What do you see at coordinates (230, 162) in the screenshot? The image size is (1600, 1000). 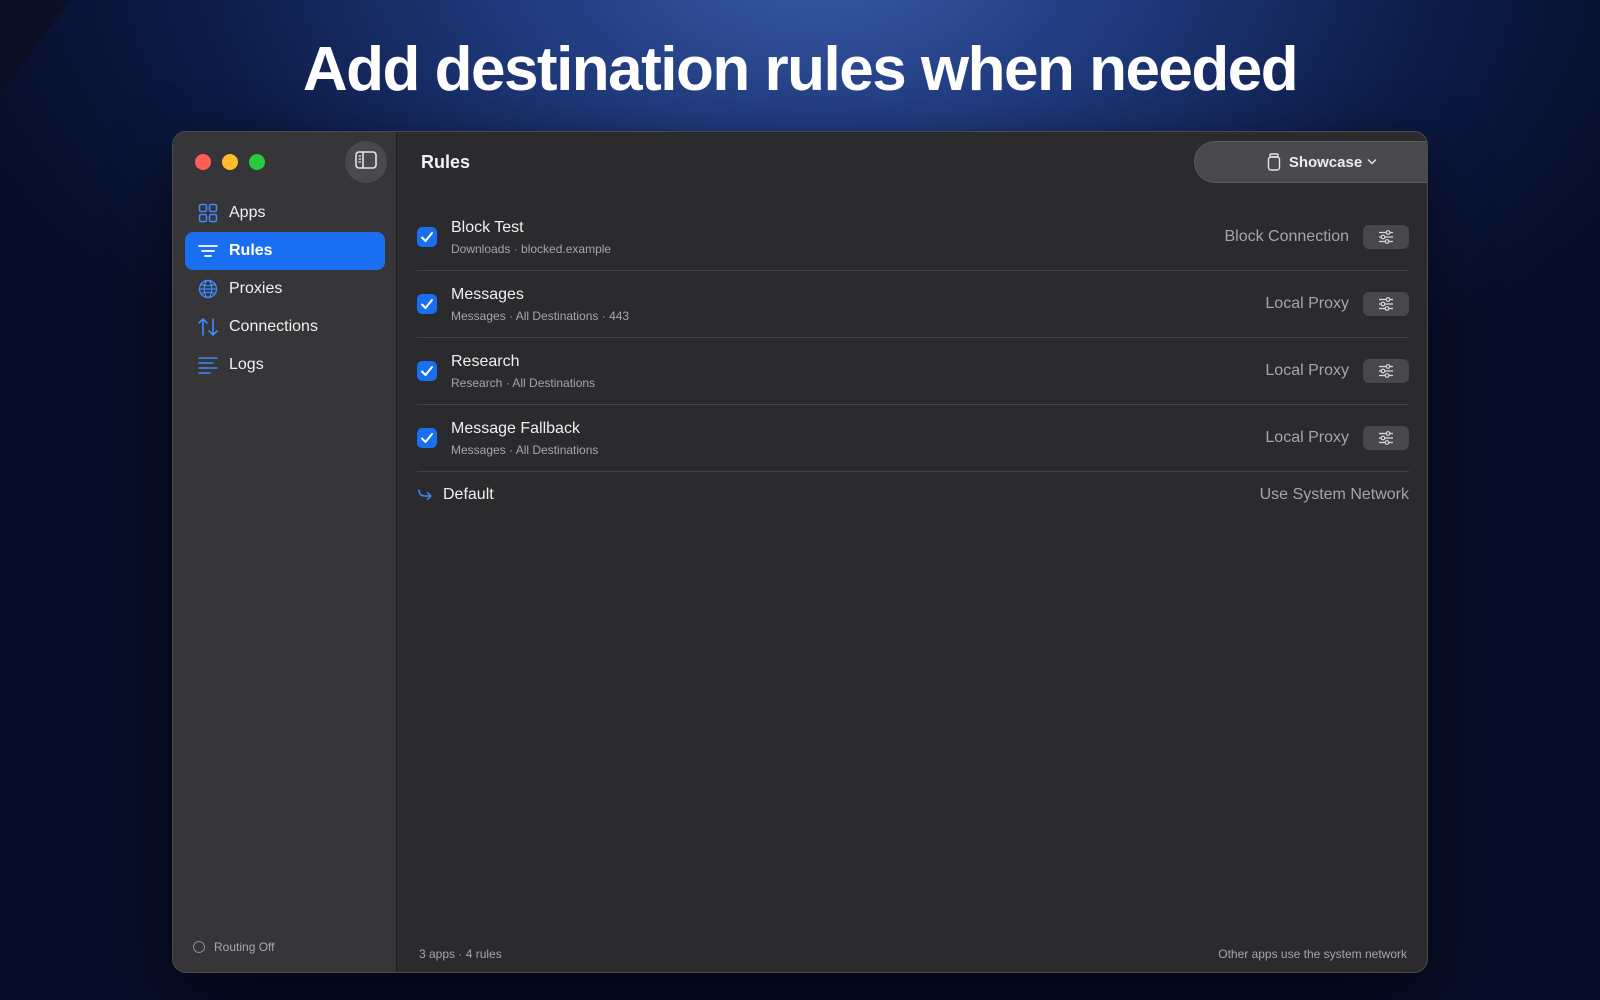 I see `minimize-window-button` at bounding box center [230, 162].